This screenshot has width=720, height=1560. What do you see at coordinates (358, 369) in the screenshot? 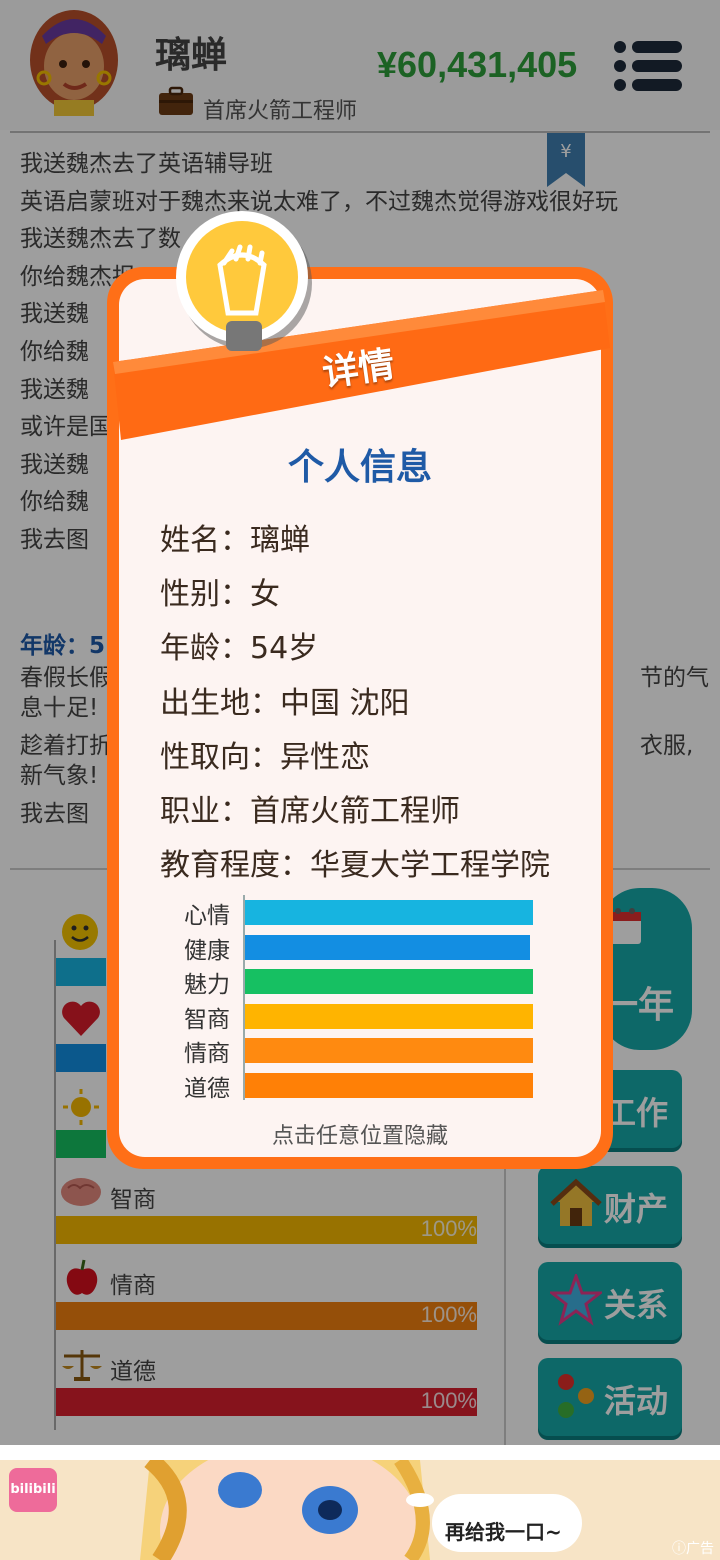
I see `modal-ribbon-title: 详情` at bounding box center [358, 369].